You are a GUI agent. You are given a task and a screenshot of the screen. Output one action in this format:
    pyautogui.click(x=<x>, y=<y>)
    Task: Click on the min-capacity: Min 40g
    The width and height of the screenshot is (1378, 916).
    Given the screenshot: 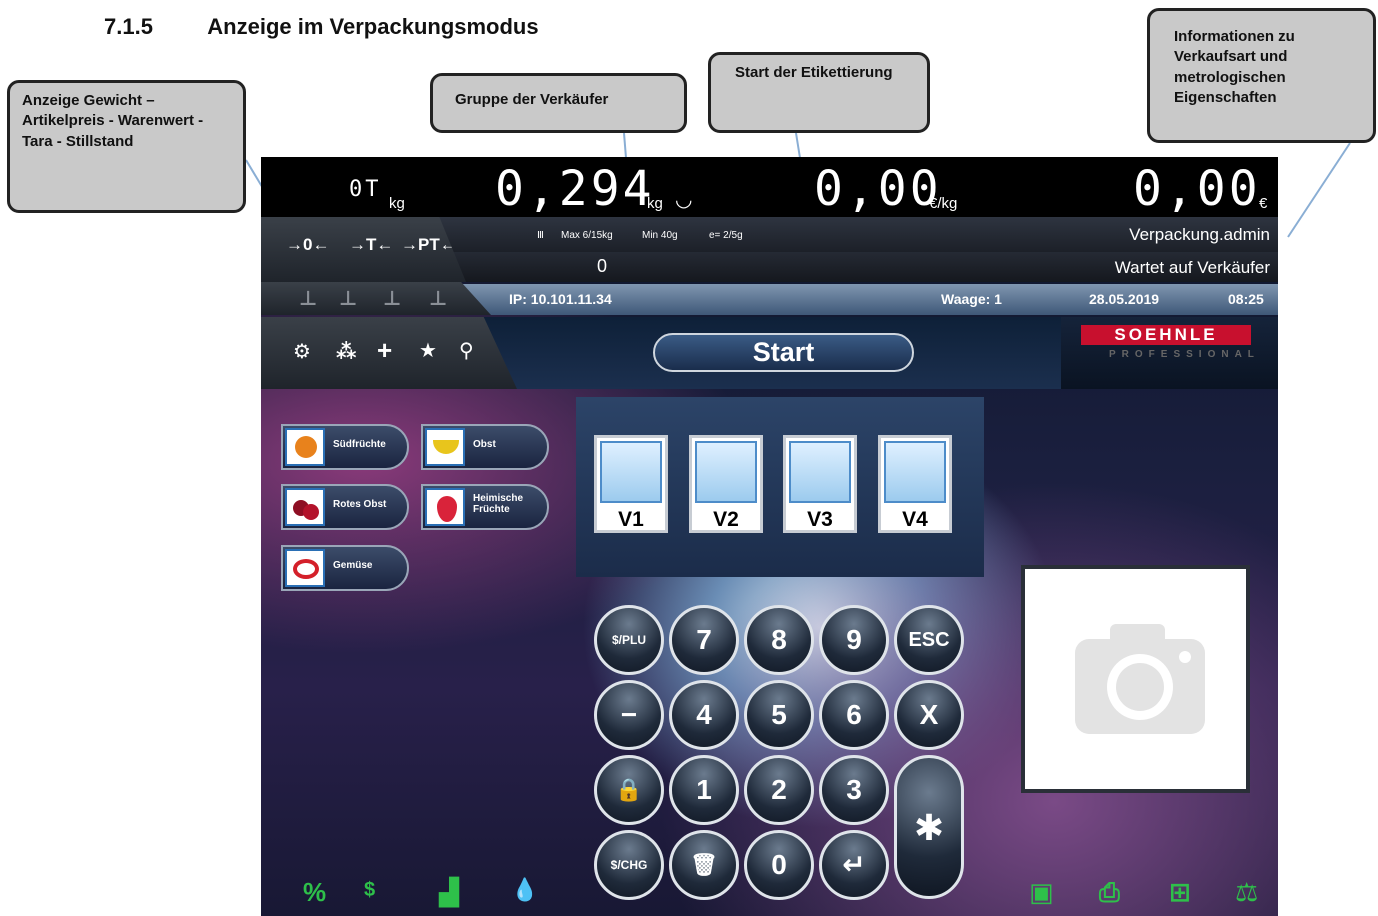 What is the action you would take?
    pyautogui.click(x=660, y=235)
    